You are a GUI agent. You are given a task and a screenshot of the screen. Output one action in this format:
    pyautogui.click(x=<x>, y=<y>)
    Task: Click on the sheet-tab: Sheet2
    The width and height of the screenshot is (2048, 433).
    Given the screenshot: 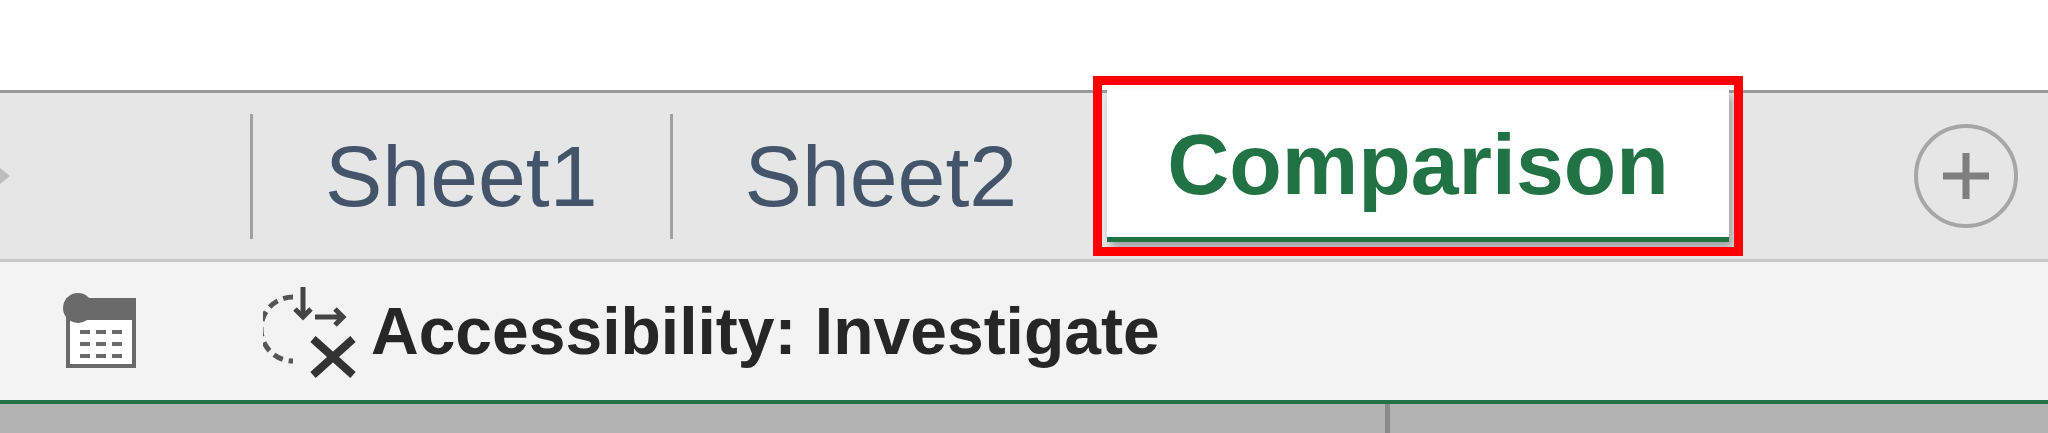 What is the action you would take?
    pyautogui.click(x=881, y=176)
    